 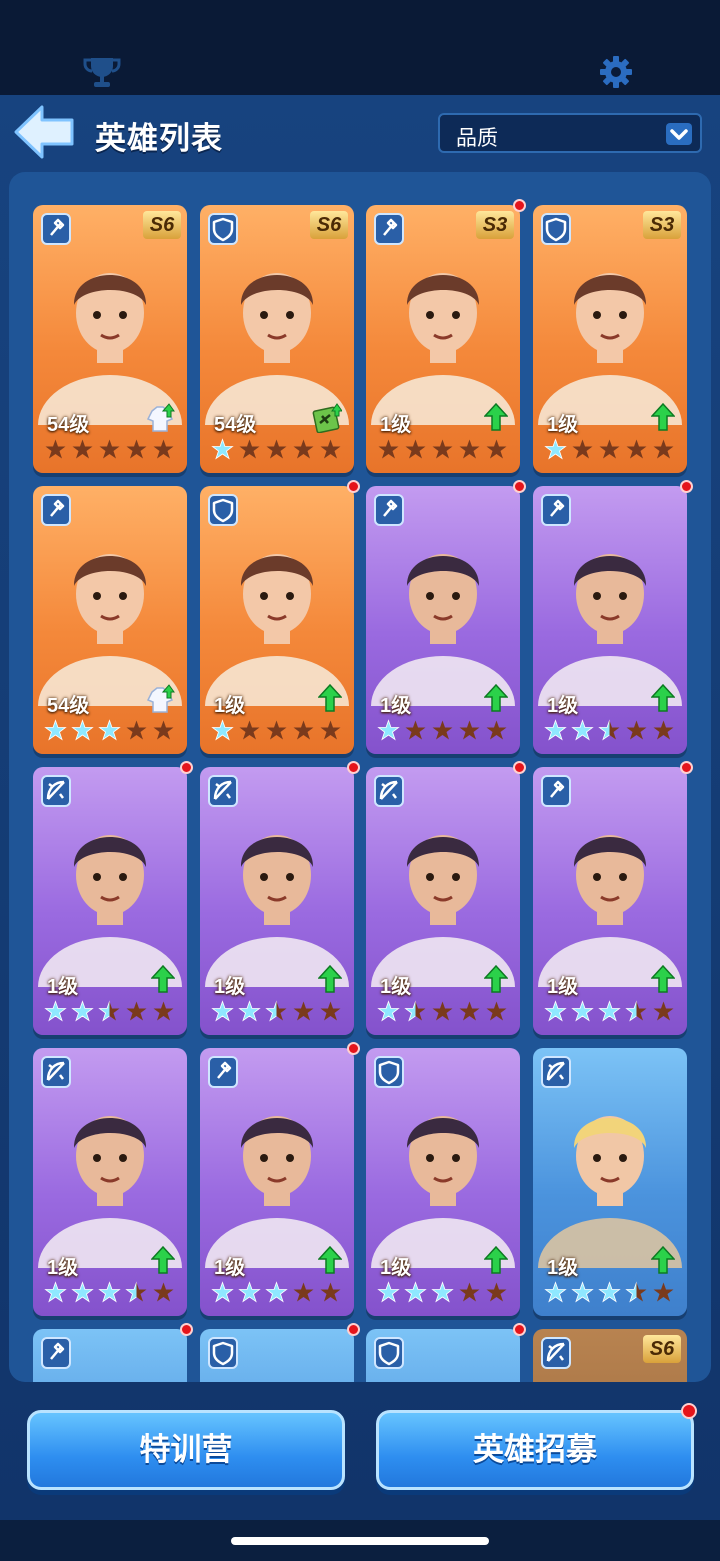 I want to click on hero-card: 54级, so click(x=110, y=620).